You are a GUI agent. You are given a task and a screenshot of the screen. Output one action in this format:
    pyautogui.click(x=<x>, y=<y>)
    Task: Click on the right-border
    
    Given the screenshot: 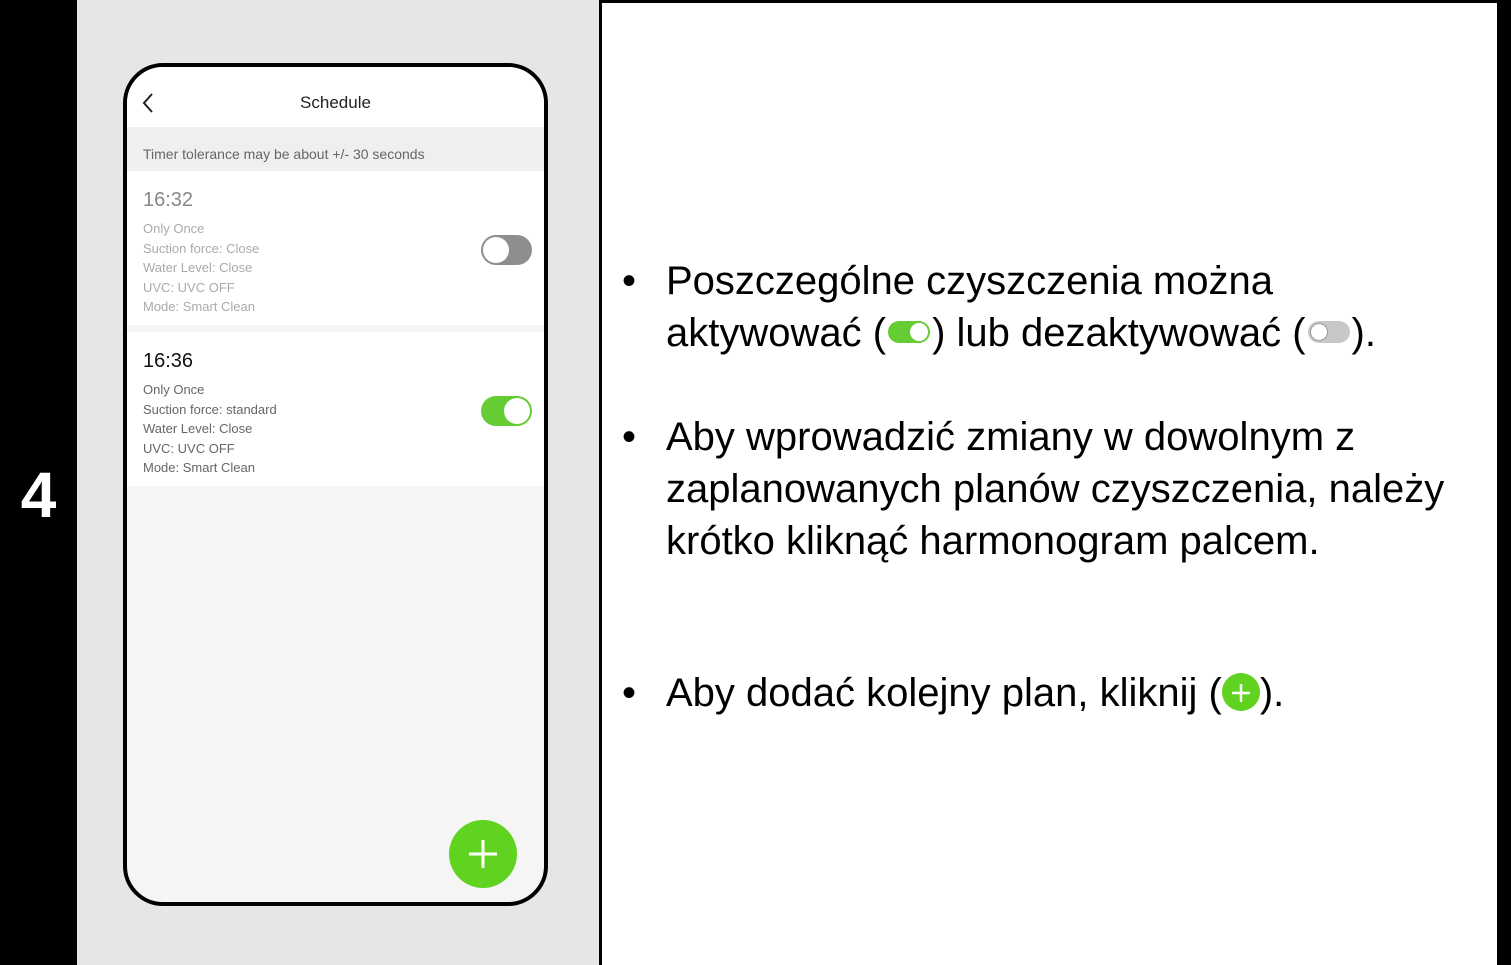 What is the action you would take?
    pyautogui.click(x=1504, y=482)
    